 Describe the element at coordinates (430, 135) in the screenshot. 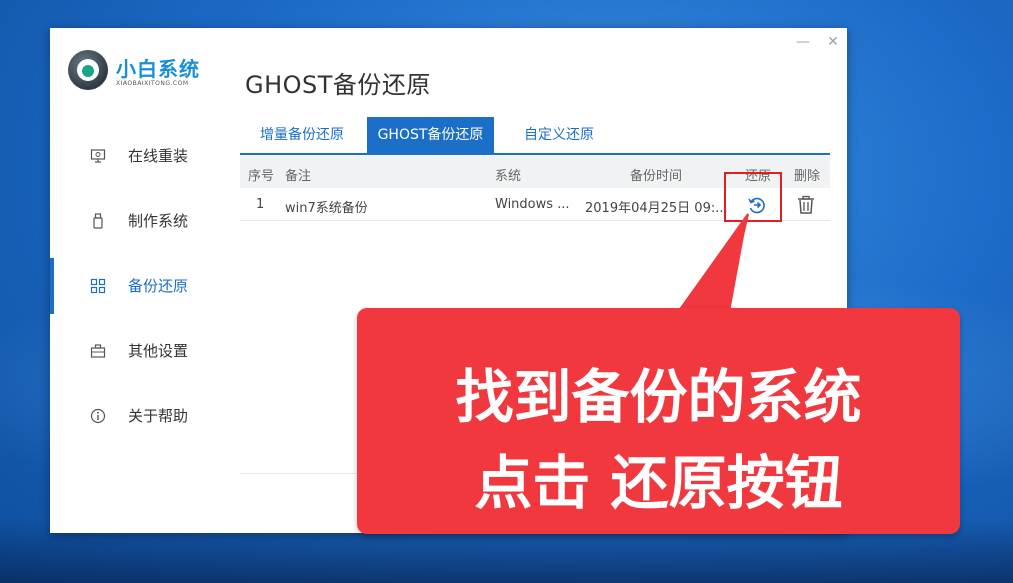

I see `tab-ghost-backup: GHOST备份还原` at that location.